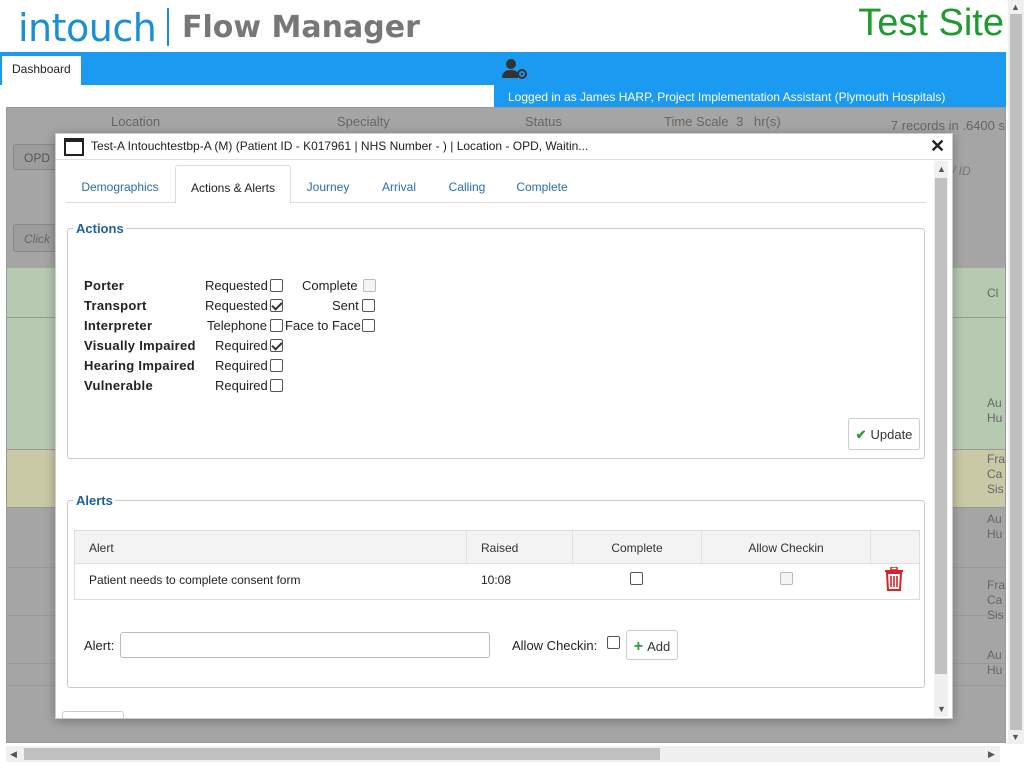 The width and height of the screenshot is (1024, 768). I want to click on porter-requested-checkbox, so click(276, 285).